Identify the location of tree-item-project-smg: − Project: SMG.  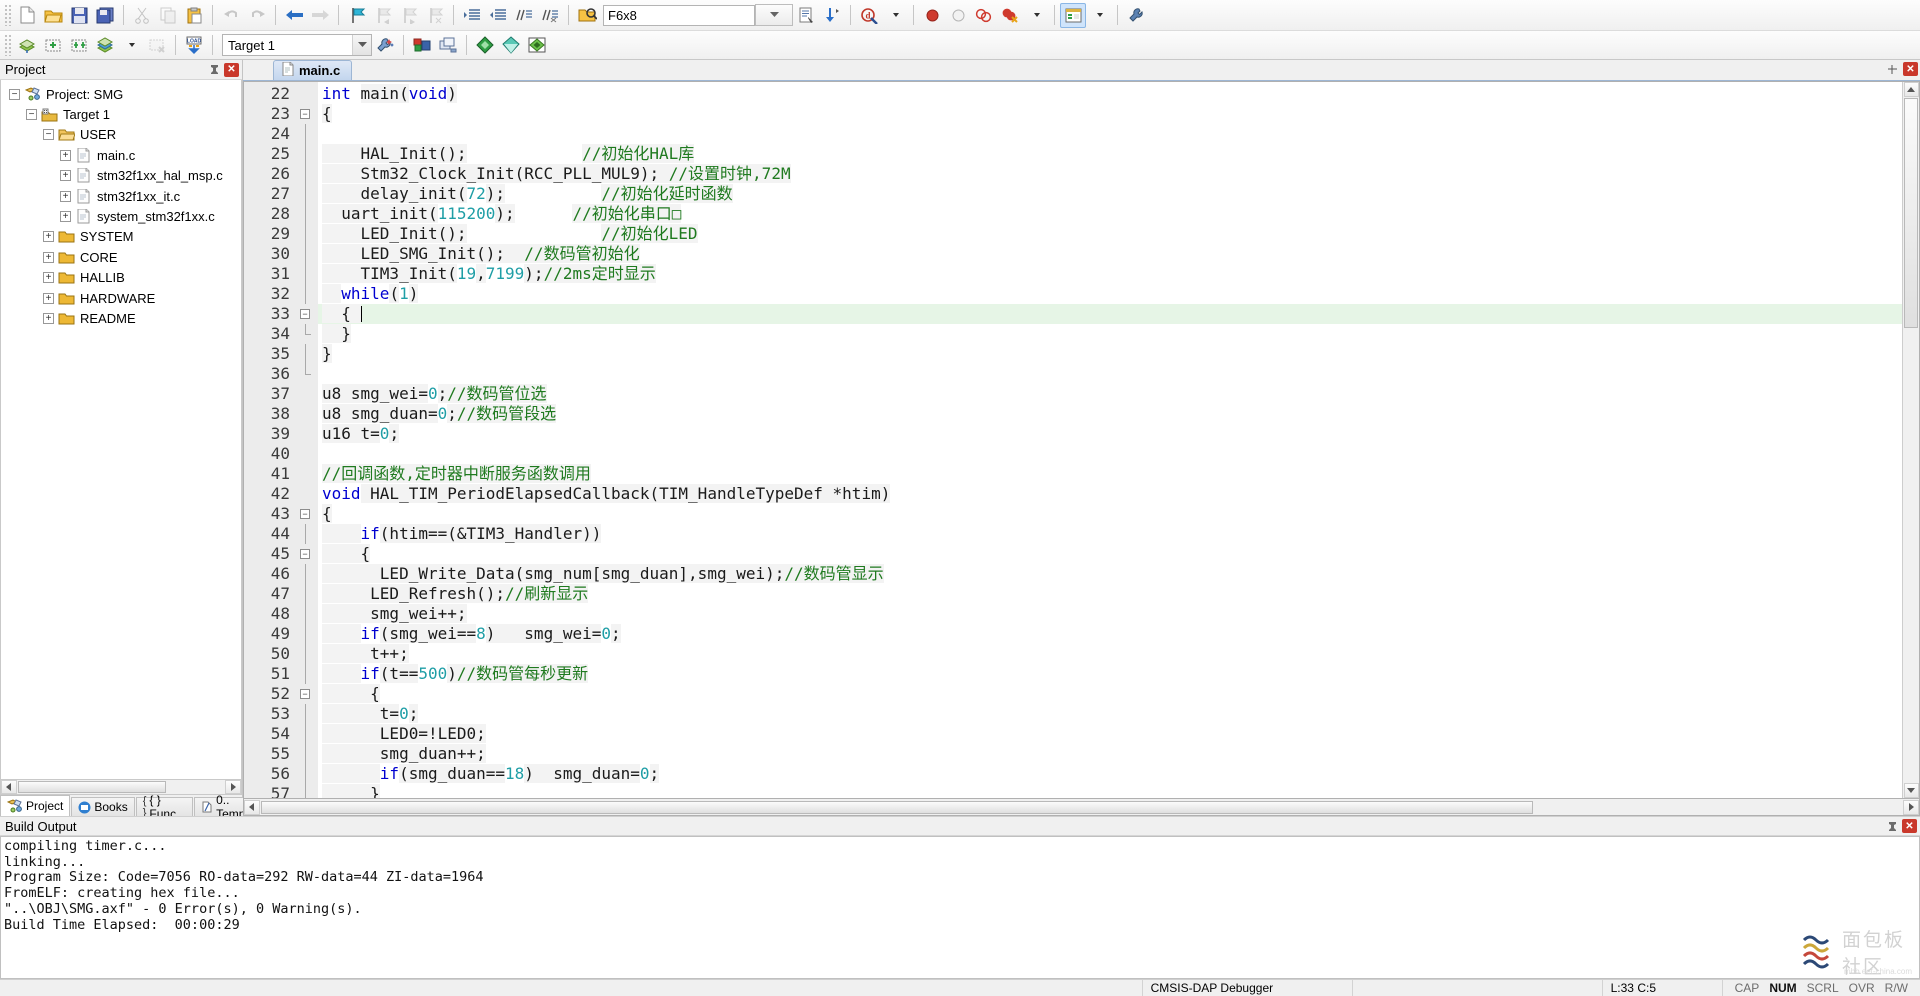
(121, 94).